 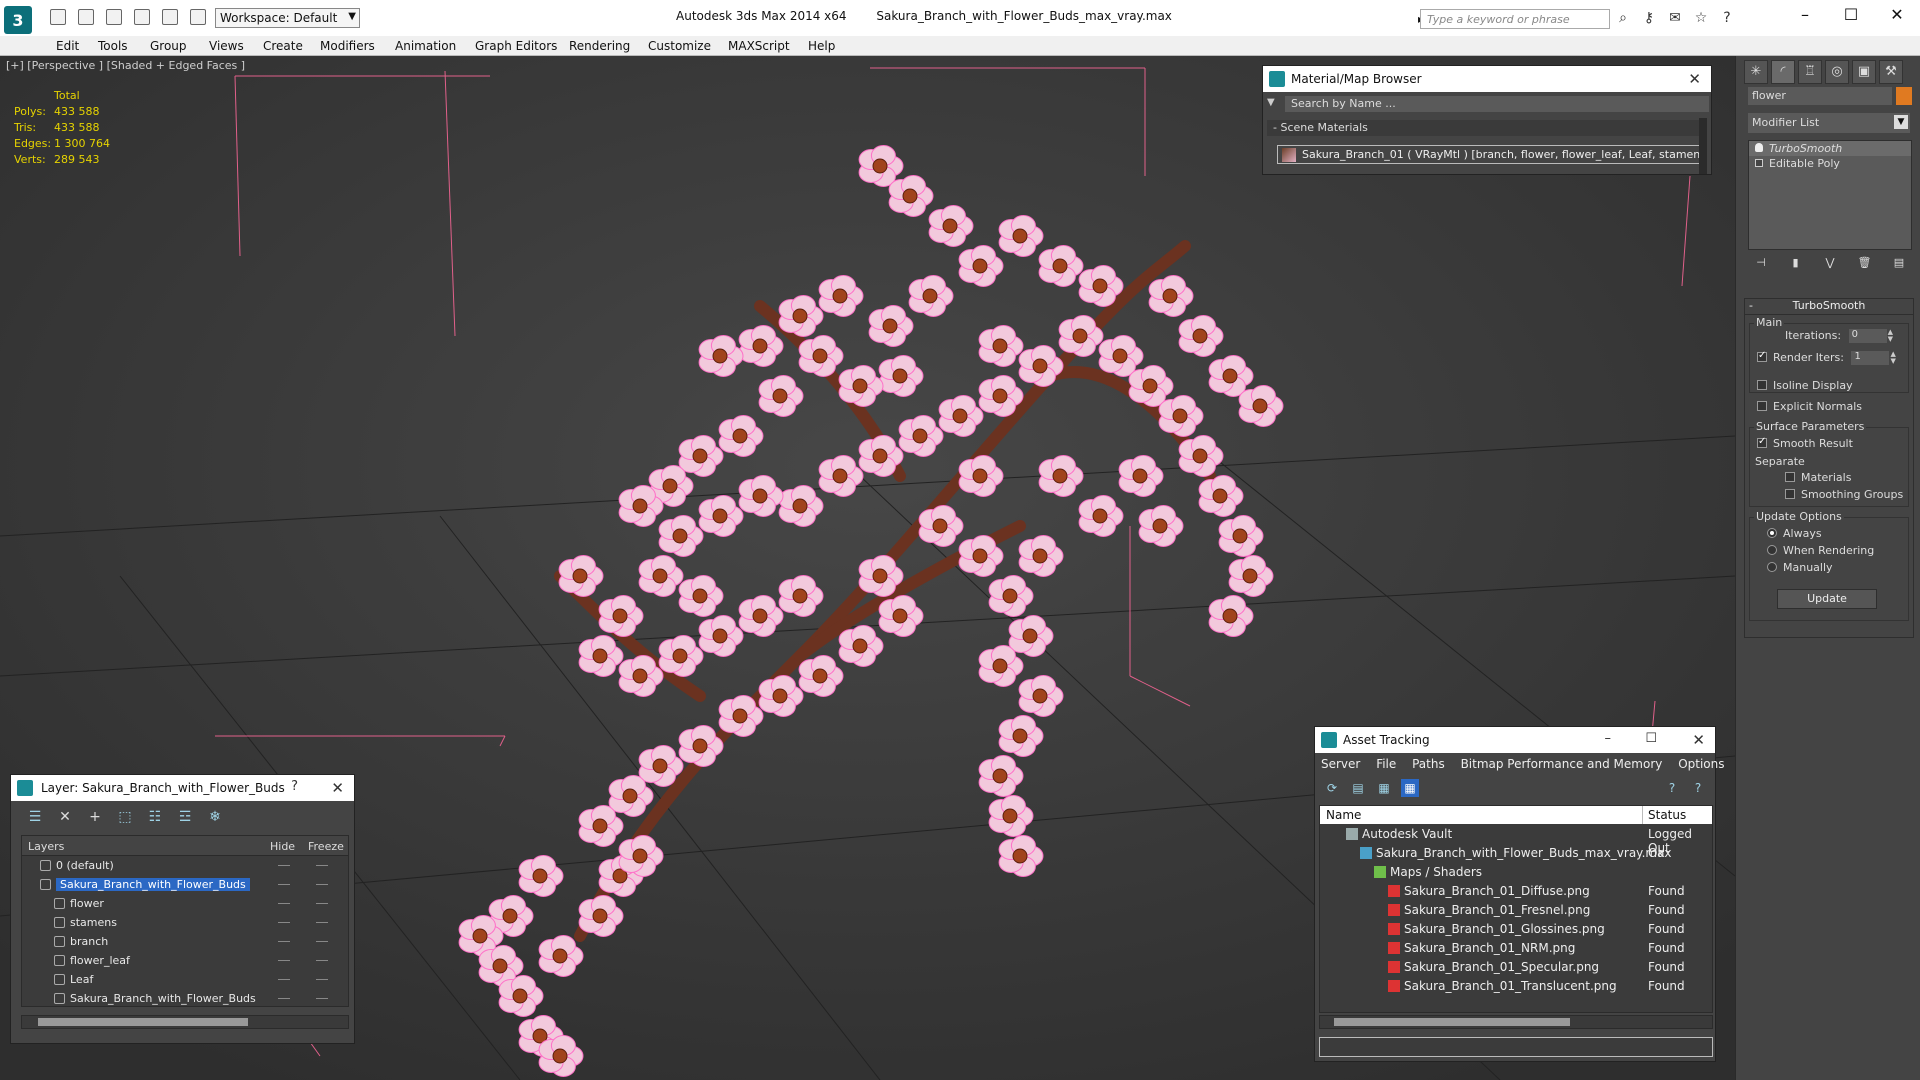 What do you see at coordinates (347, 46) in the screenshot?
I see `menu-modifiers: Modifiers` at bounding box center [347, 46].